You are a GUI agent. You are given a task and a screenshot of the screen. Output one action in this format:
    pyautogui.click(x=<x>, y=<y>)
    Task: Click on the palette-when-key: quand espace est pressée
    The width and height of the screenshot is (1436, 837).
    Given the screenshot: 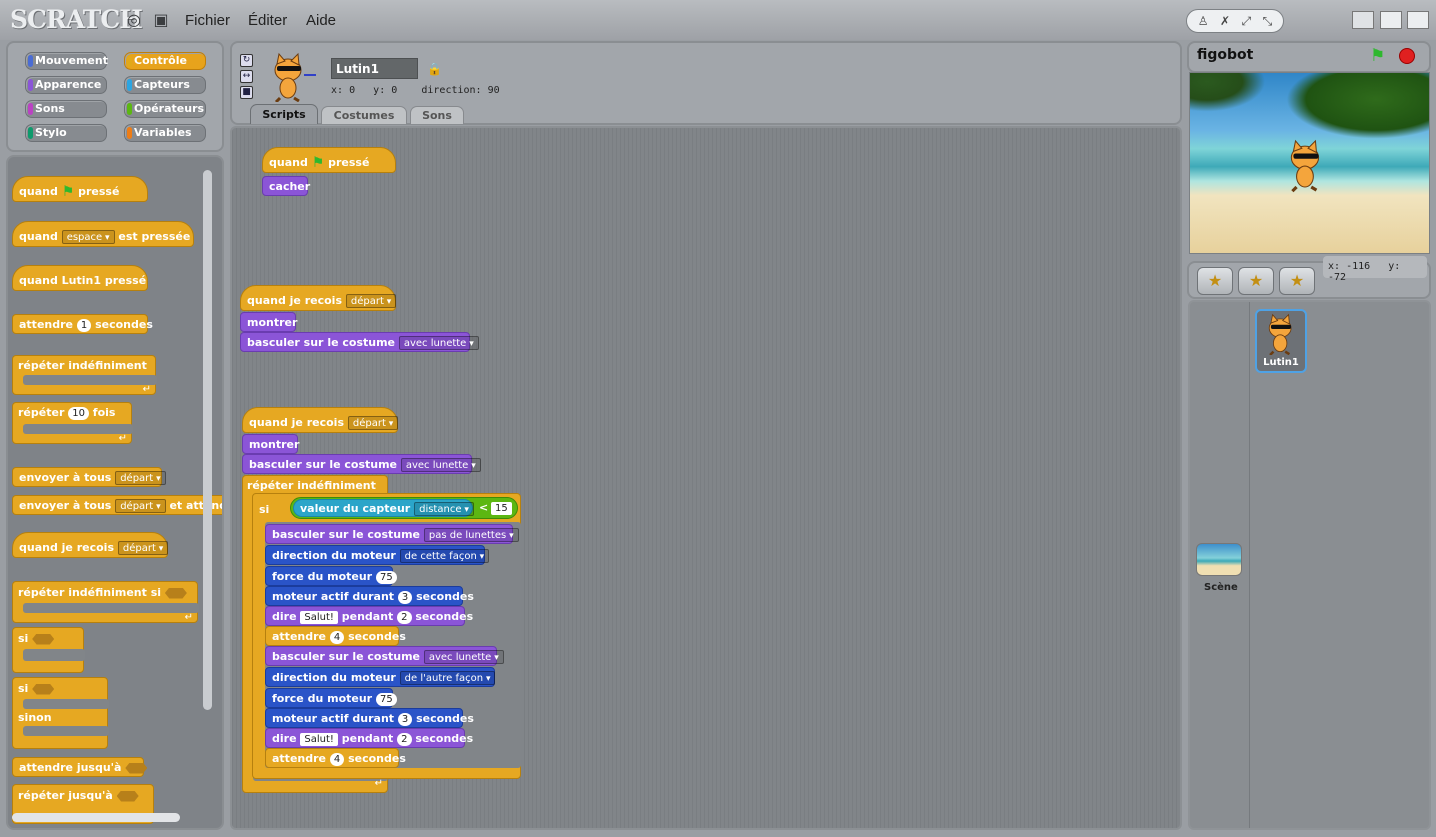 What is the action you would take?
    pyautogui.click(x=103, y=234)
    